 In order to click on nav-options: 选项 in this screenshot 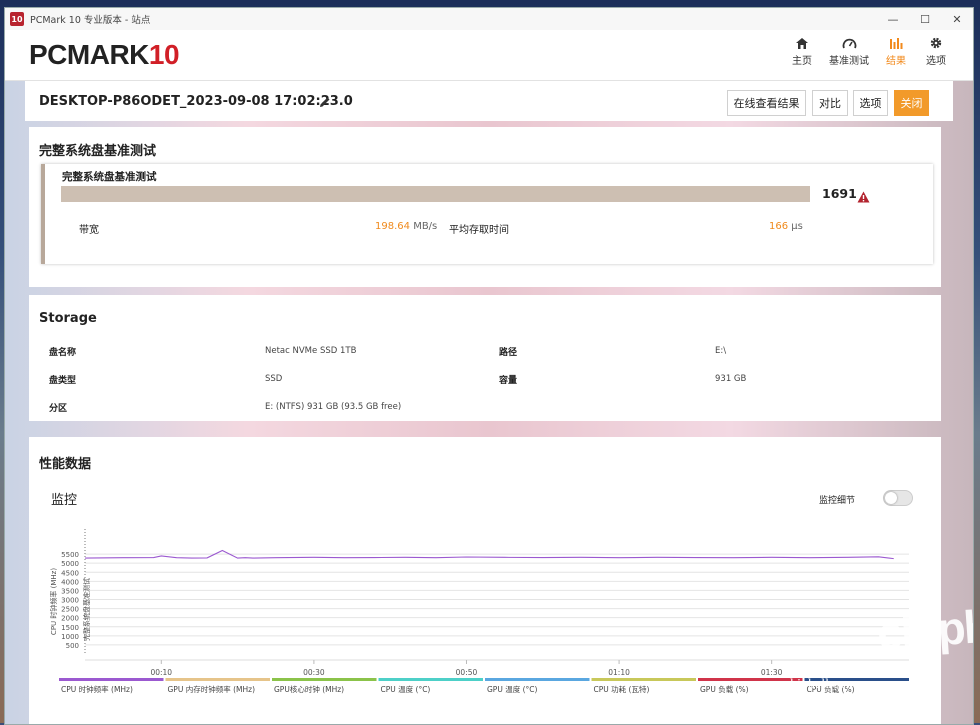, I will do `click(936, 50)`.